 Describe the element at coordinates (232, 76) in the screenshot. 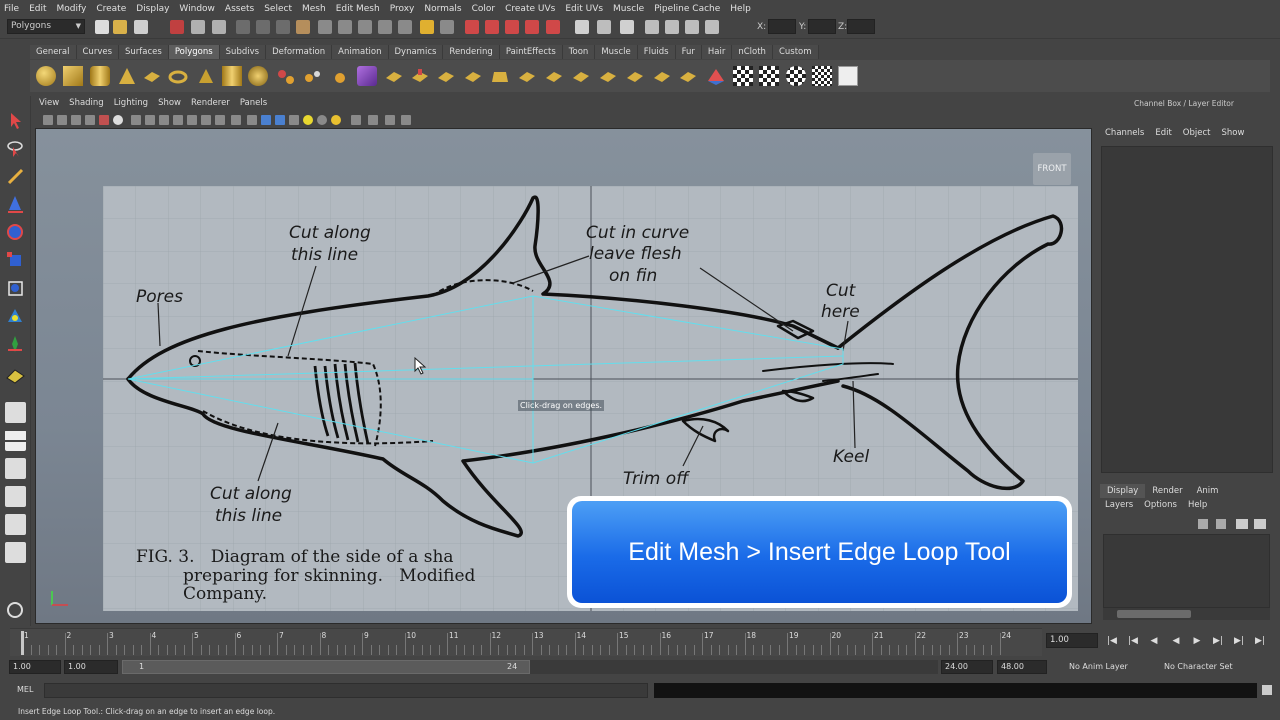

I see `poly-pipe-icon` at that location.